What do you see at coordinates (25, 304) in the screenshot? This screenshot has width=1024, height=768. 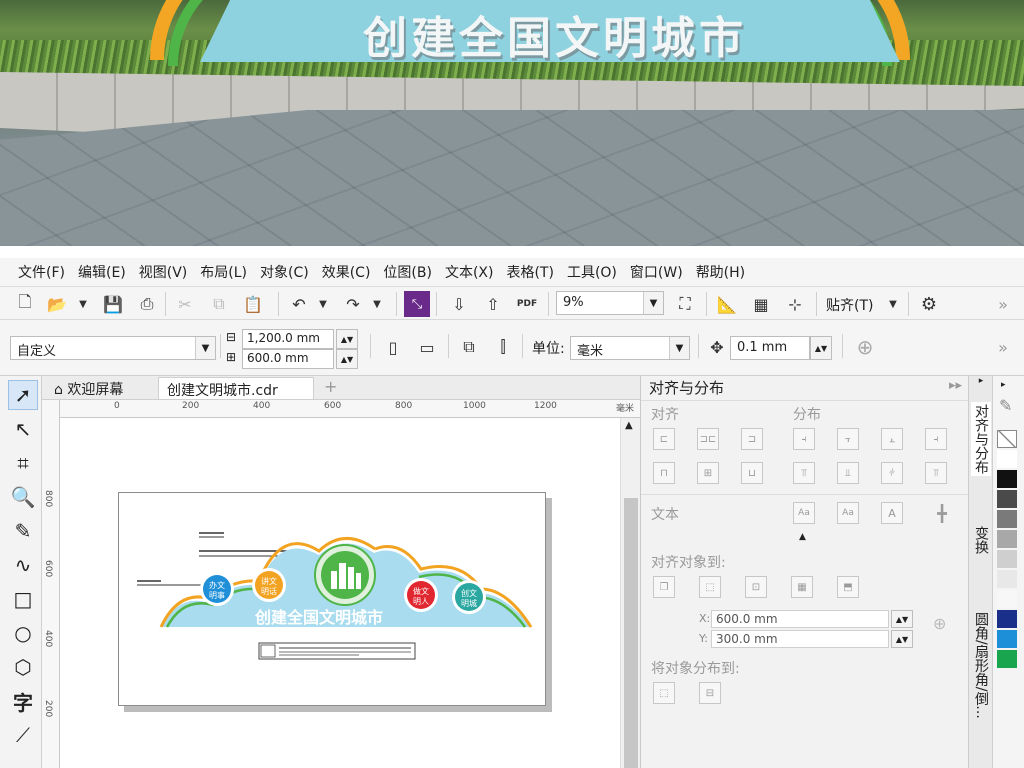 I see `new-document-icon: 🗋` at bounding box center [25, 304].